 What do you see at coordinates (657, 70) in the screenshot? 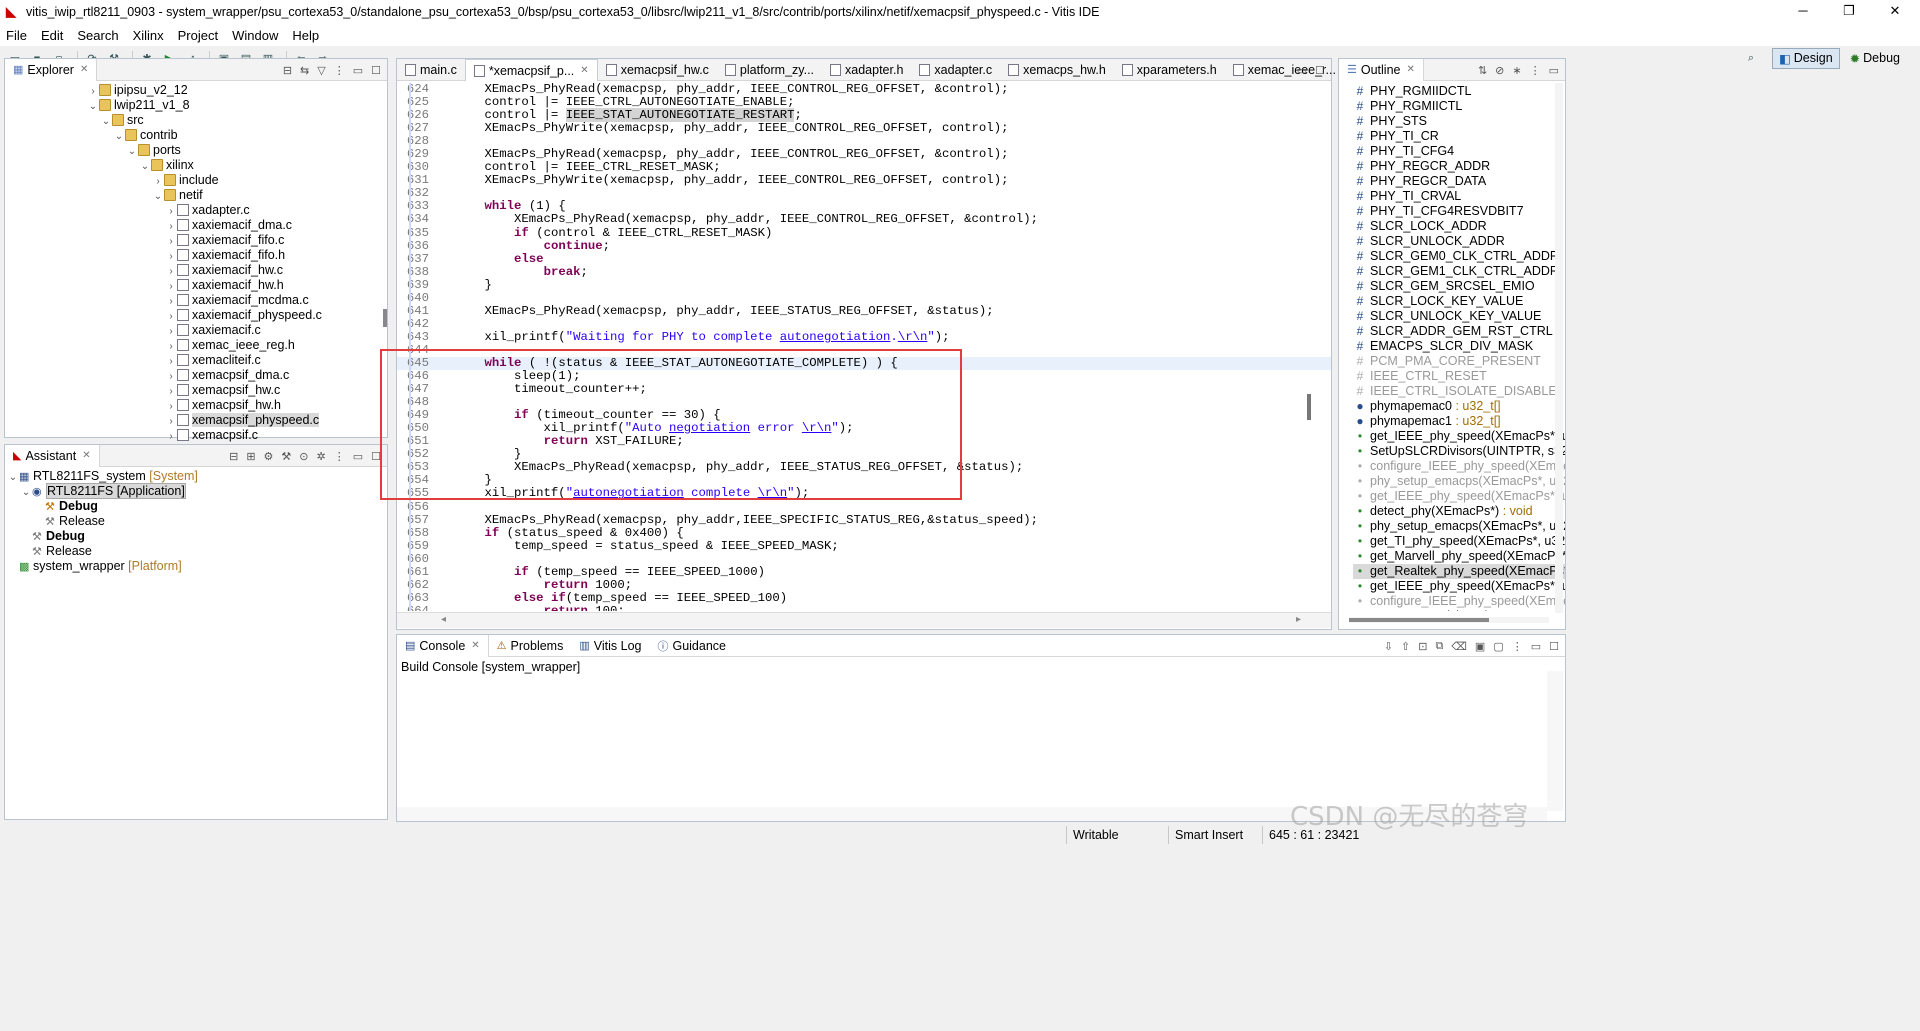
I see `editor-tab: xemacpsif_hw.c` at bounding box center [657, 70].